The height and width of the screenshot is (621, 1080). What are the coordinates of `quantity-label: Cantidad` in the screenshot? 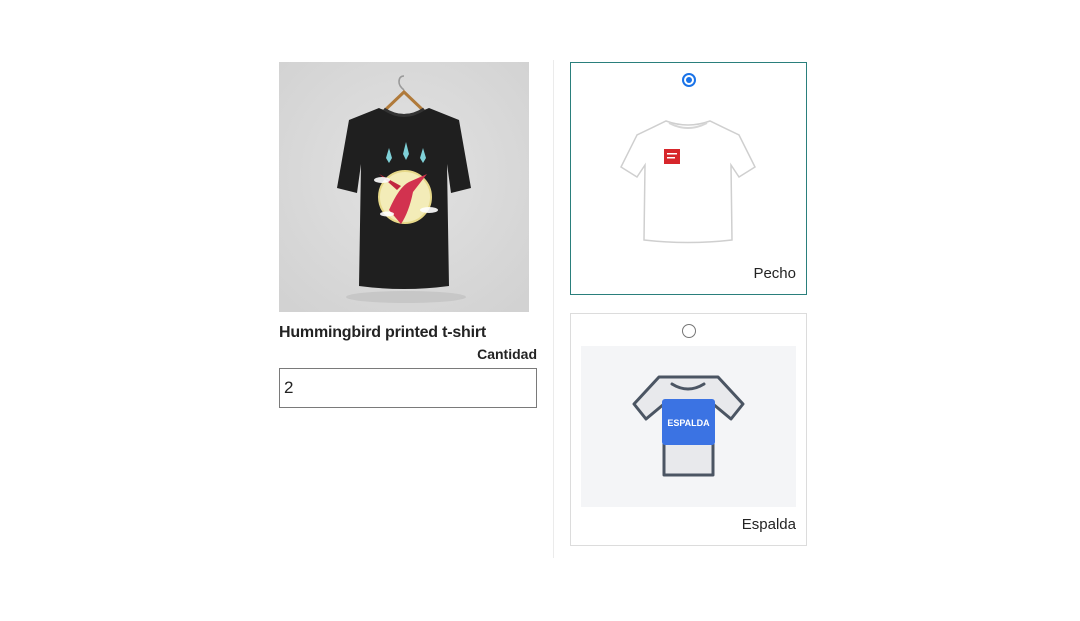 It's located at (507, 354).